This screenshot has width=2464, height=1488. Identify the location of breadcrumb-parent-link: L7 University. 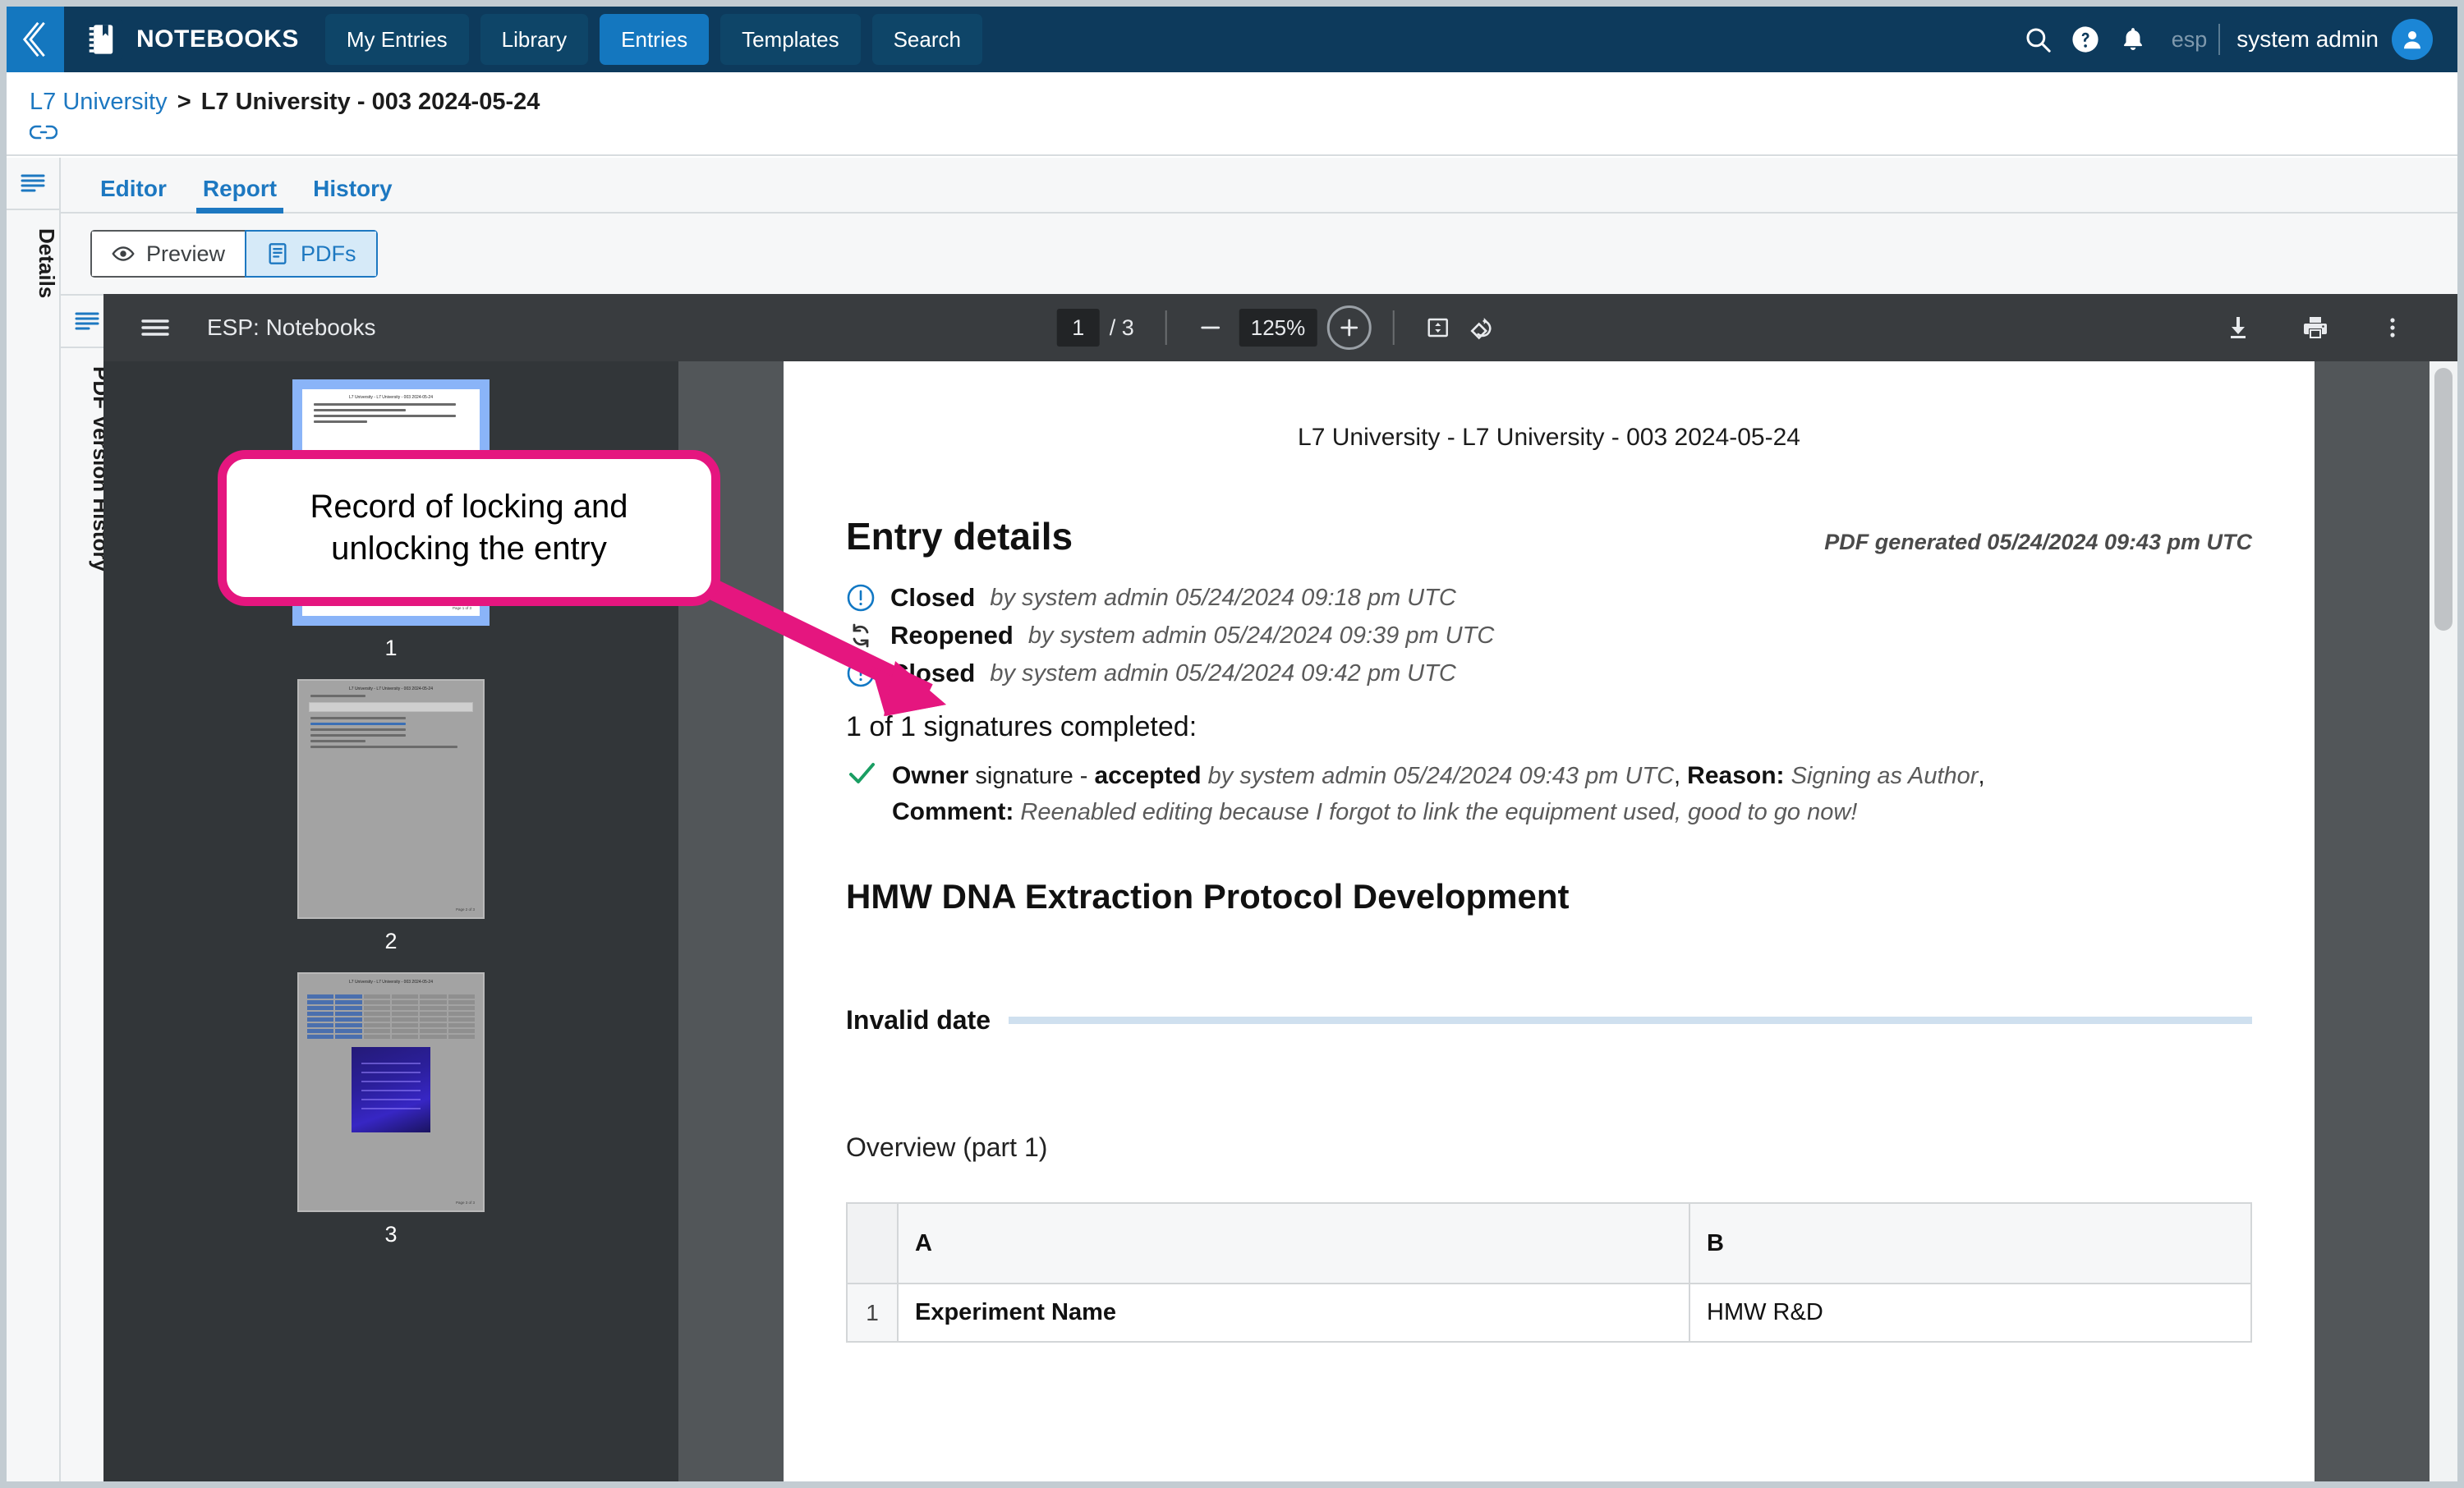
(99, 102).